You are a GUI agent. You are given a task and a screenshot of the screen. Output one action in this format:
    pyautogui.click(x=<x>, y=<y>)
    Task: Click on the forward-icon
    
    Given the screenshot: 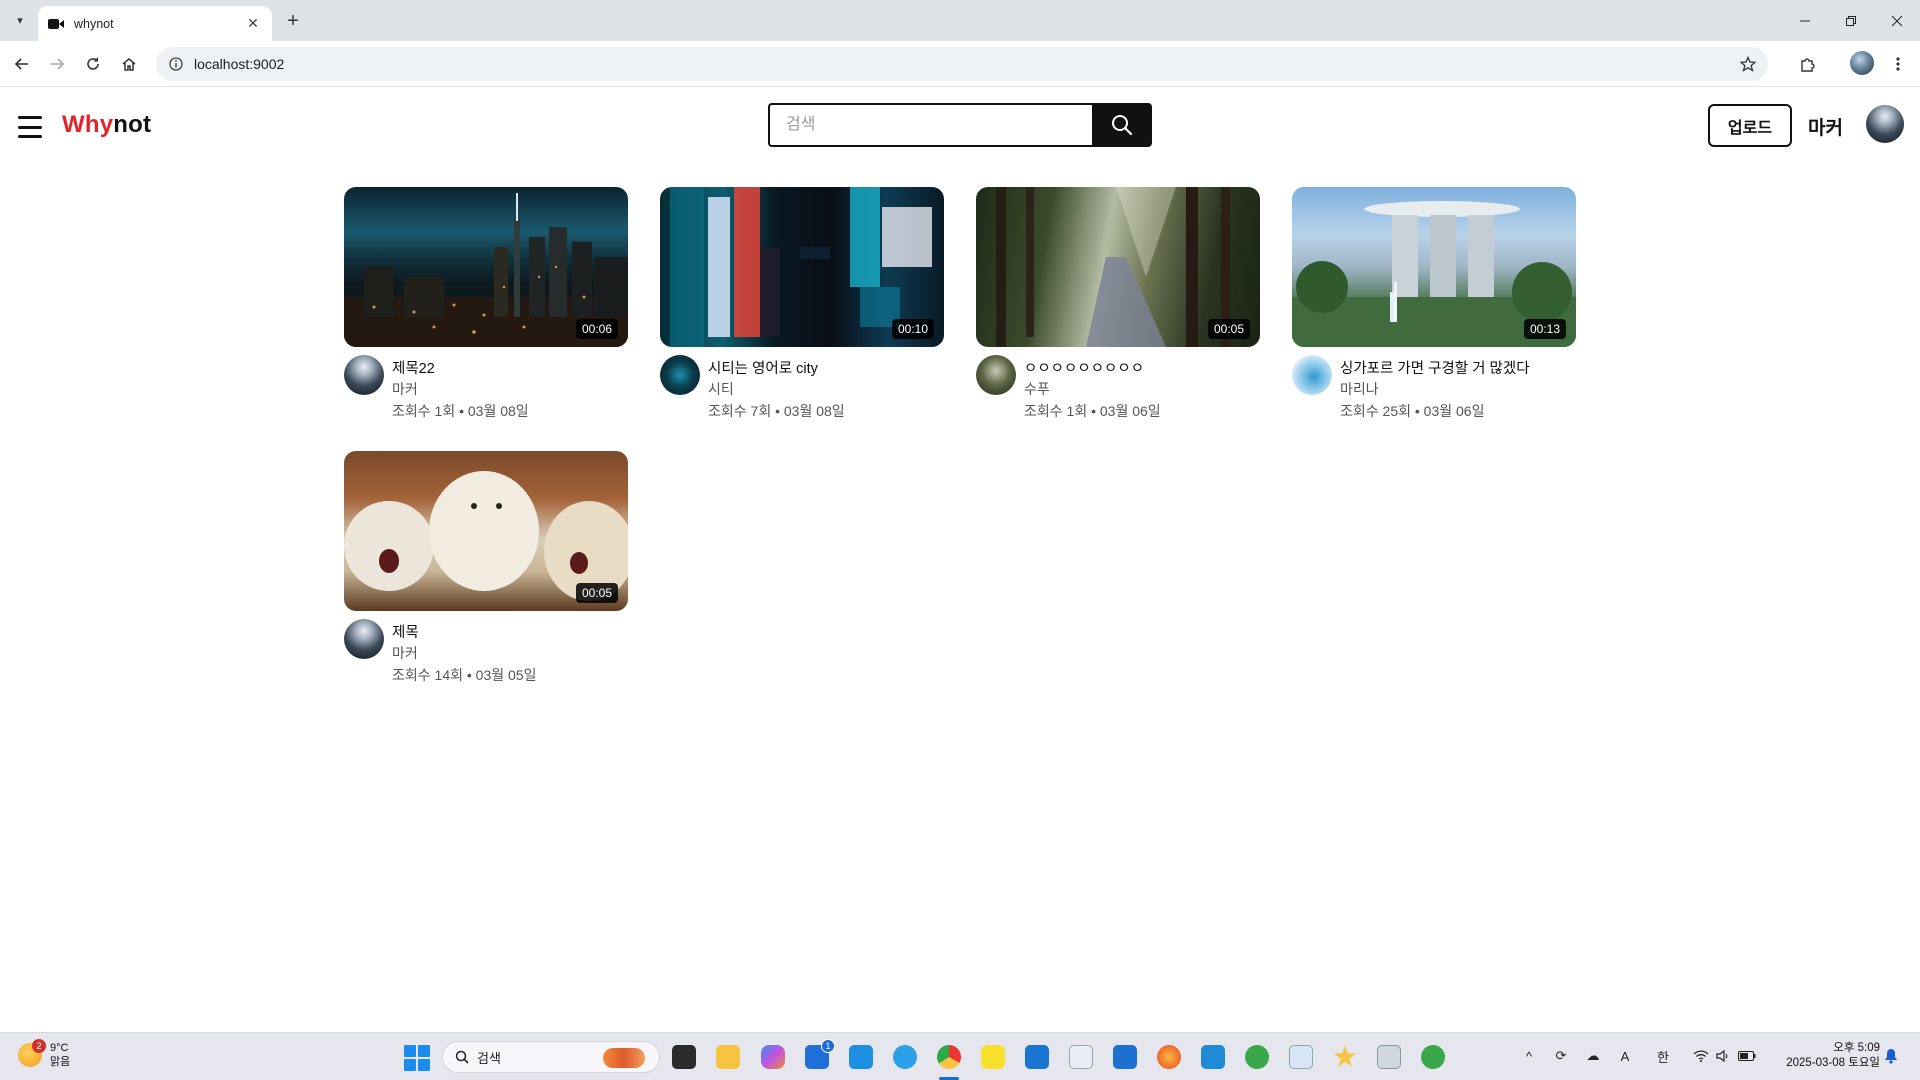 What is the action you would take?
    pyautogui.click(x=57, y=64)
    